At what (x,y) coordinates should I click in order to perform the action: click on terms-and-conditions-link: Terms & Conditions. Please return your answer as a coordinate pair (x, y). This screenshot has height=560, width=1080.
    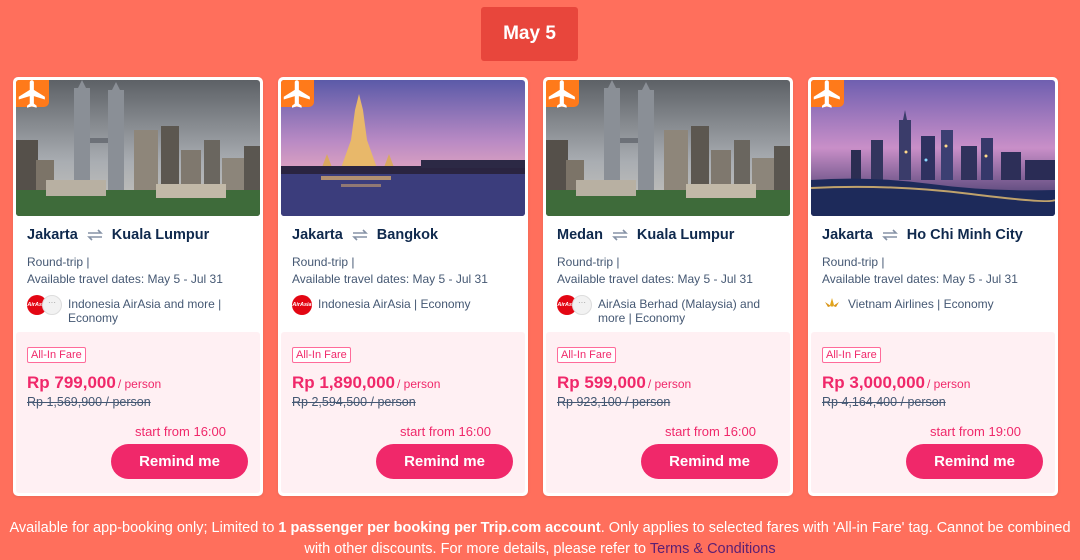
    Looking at the image, I should click on (713, 549).